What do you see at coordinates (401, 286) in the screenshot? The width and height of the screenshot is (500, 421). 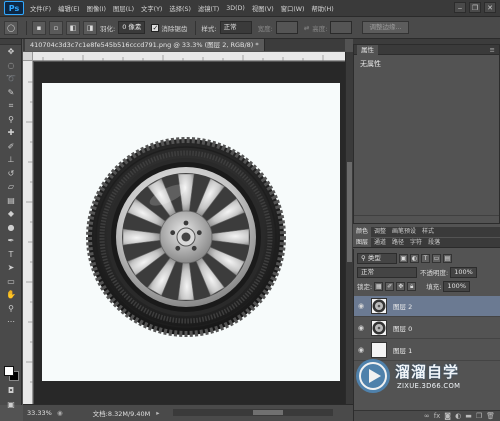 I see `lock-position-icon: ✥` at bounding box center [401, 286].